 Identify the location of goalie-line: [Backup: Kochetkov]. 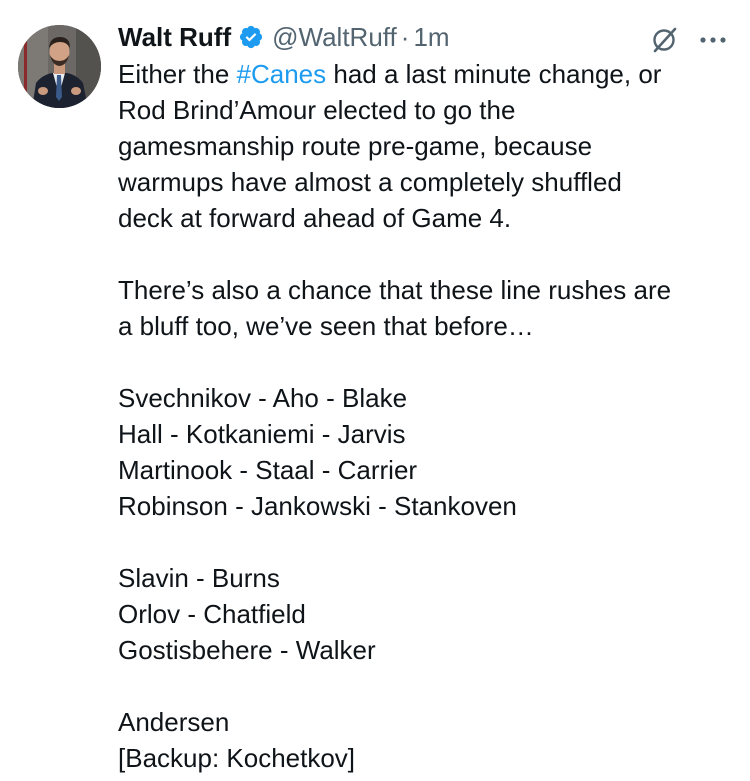
(237, 758).